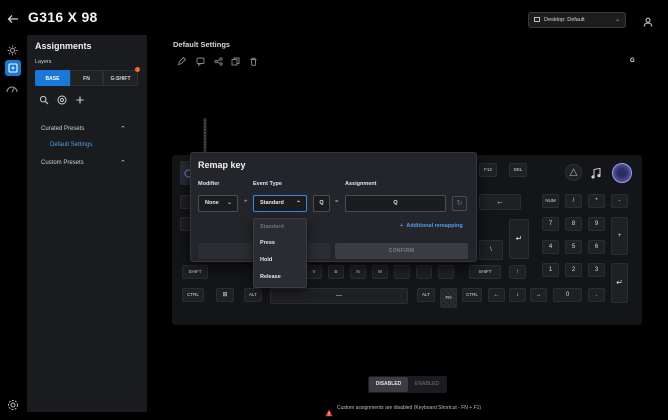  I want to click on desktop-icon, so click(537, 19).